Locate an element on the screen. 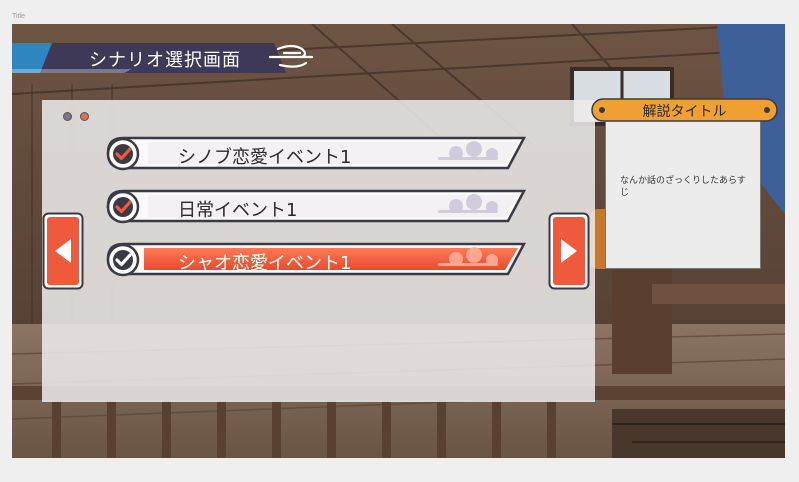  scenario-item-shinobu-romance-1: シノブ恋愛イベント1 is located at coordinates (317, 154).